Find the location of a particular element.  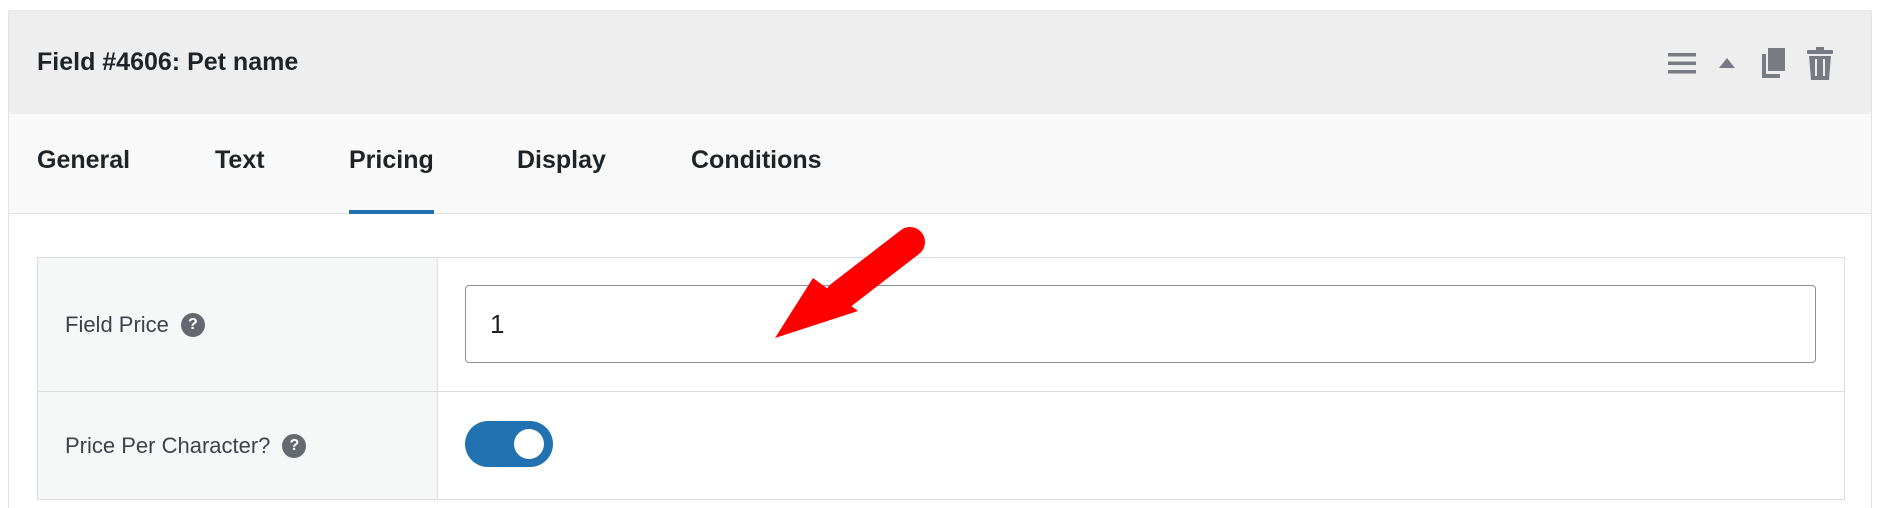

price-per-character-label-wrap: Price Per Character? ? is located at coordinates (186, 445).